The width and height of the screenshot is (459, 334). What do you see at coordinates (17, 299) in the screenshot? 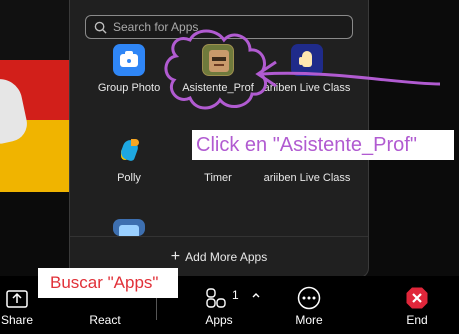
I see `share-icon` at bounding box center [17, 299].